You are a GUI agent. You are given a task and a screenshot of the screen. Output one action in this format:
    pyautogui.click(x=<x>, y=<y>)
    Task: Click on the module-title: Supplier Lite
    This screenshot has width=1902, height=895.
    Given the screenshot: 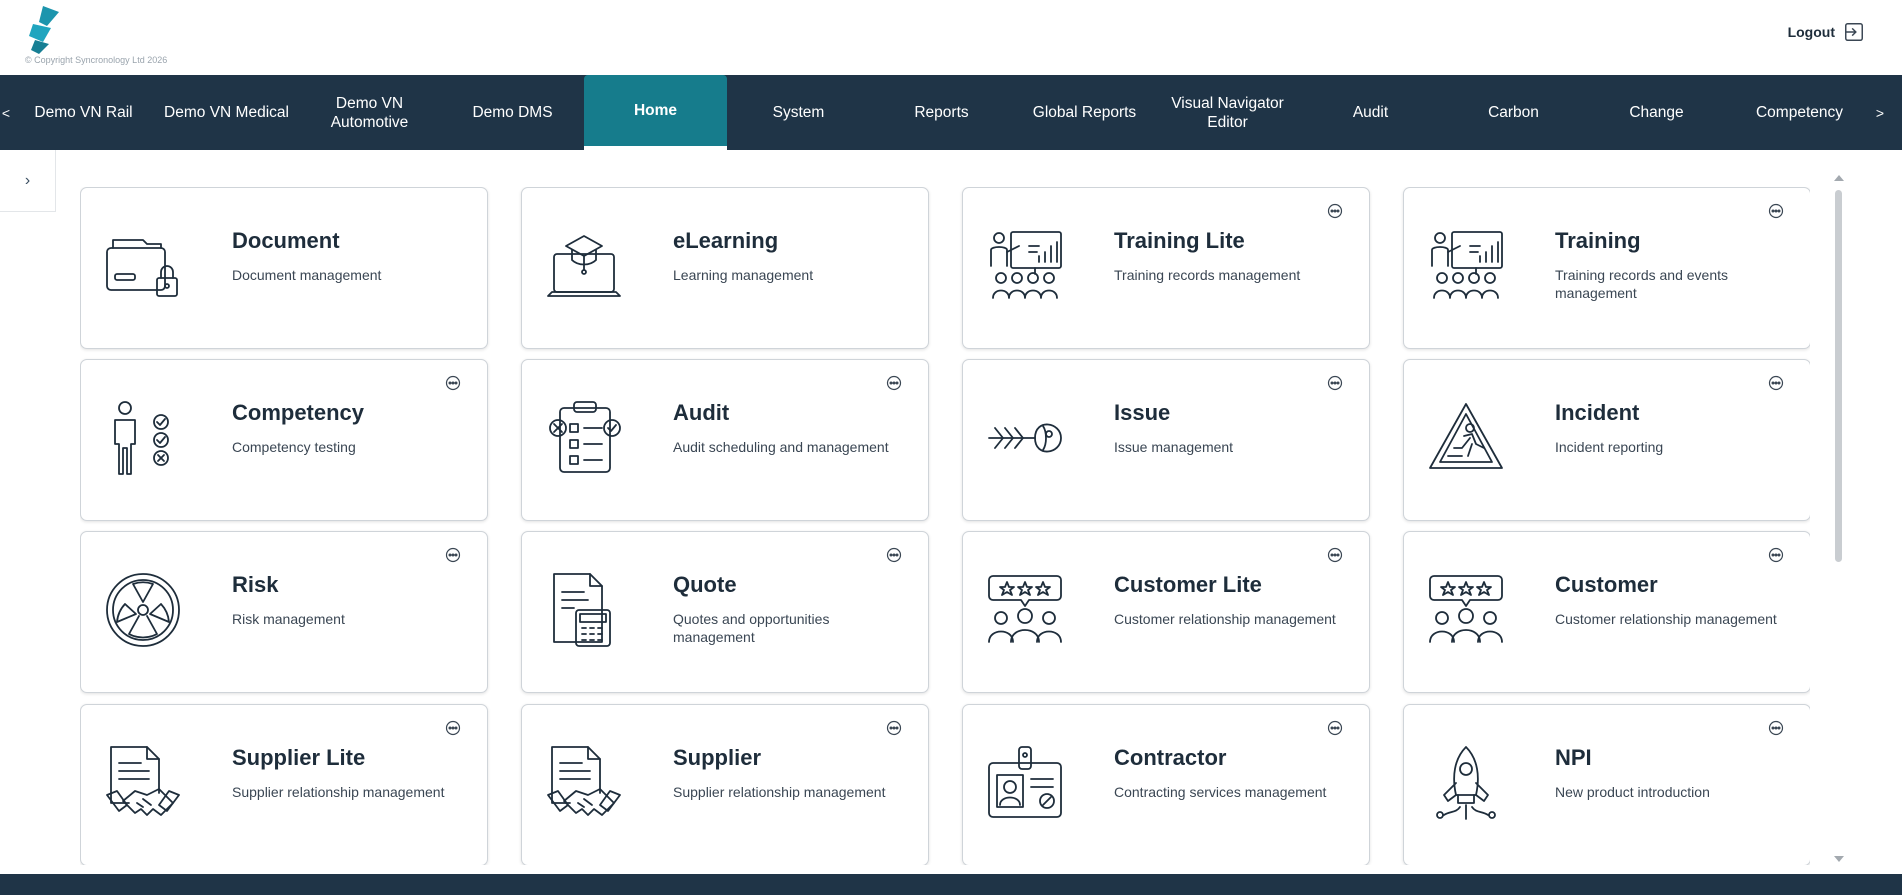 What is the action you would take?
    pyautogui.click(x=299, y=757)
    